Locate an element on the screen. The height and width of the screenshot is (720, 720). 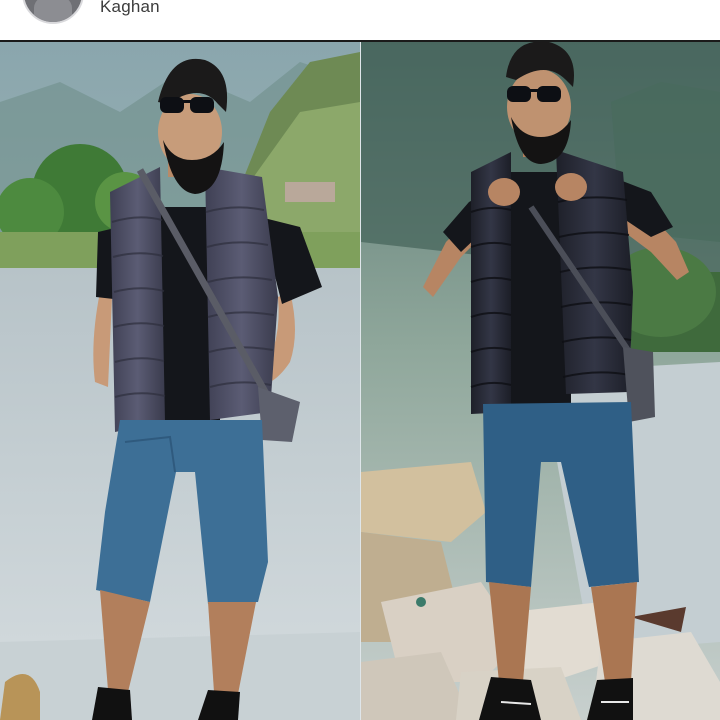
post-header: Kaghan is located at coordinates (360, 20).